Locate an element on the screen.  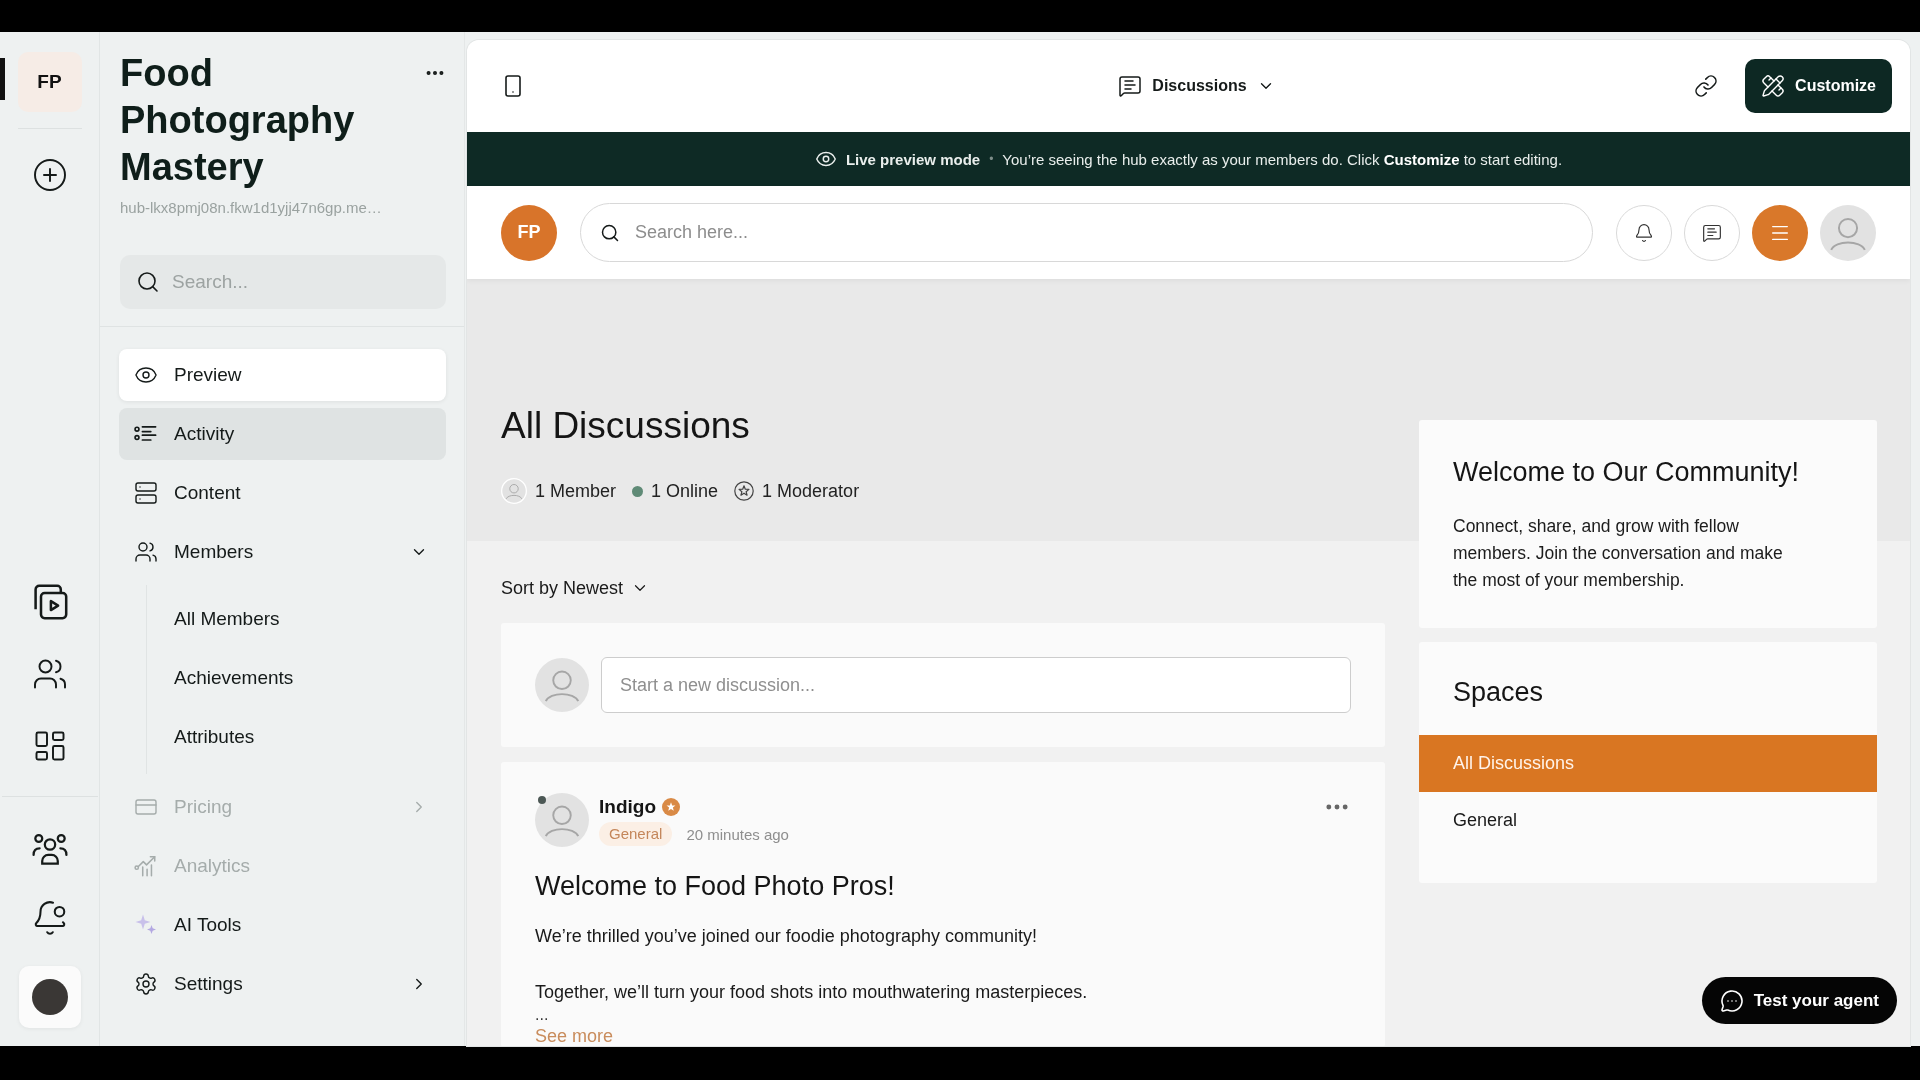
star-badge-icon is located at coordinates (744, 491).